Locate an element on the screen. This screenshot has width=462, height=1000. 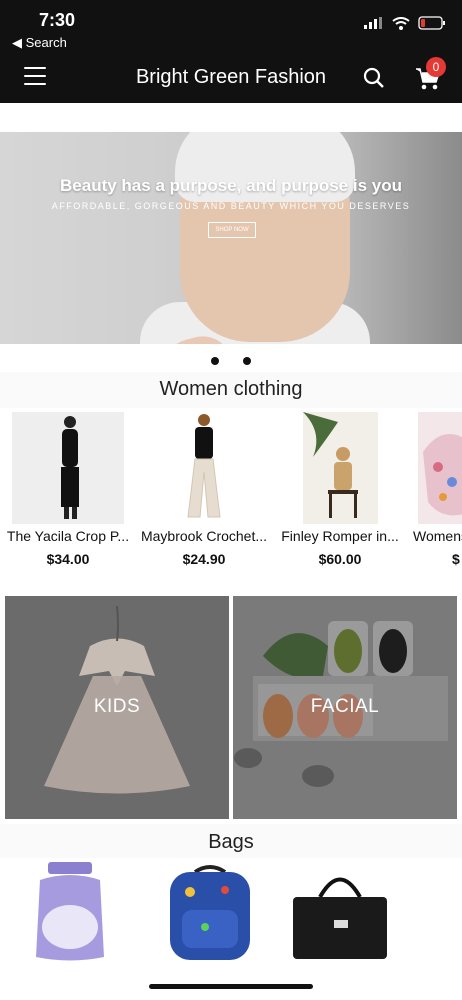
status-bar: 7:30 ◀ Search is located at coordinates (231, 26).